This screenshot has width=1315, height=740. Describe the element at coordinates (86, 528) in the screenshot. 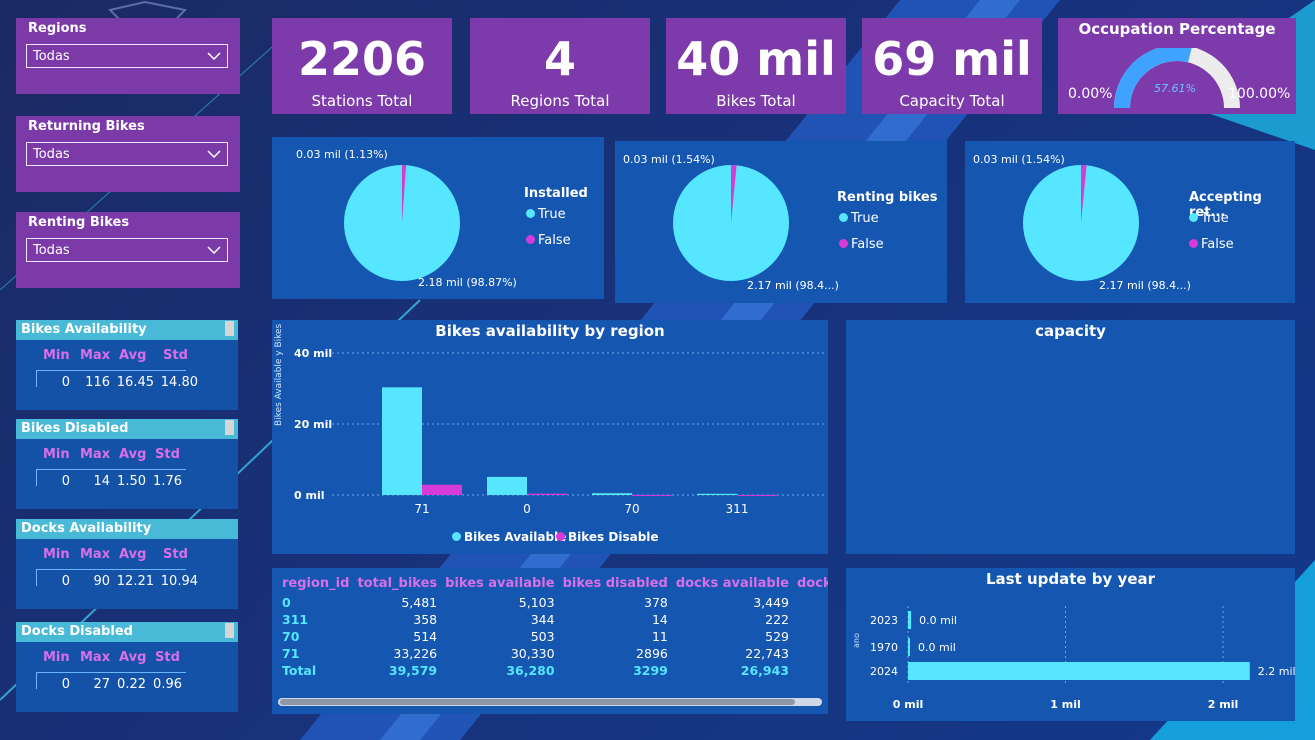

I see `stats-title: Docks Availability` at that location.